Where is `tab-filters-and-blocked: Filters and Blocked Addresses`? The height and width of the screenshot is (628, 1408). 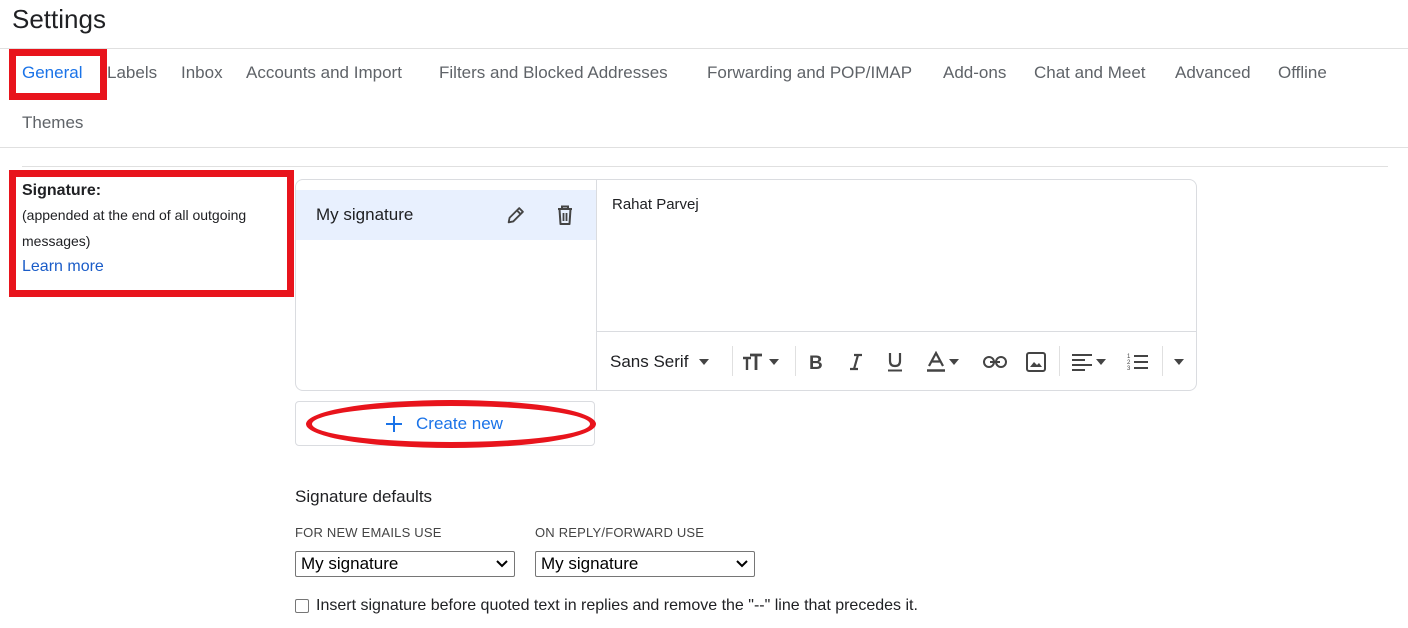 tab-filters-and-blocked: Filters and Blocked Addresses is located at coordinates (553, 73).